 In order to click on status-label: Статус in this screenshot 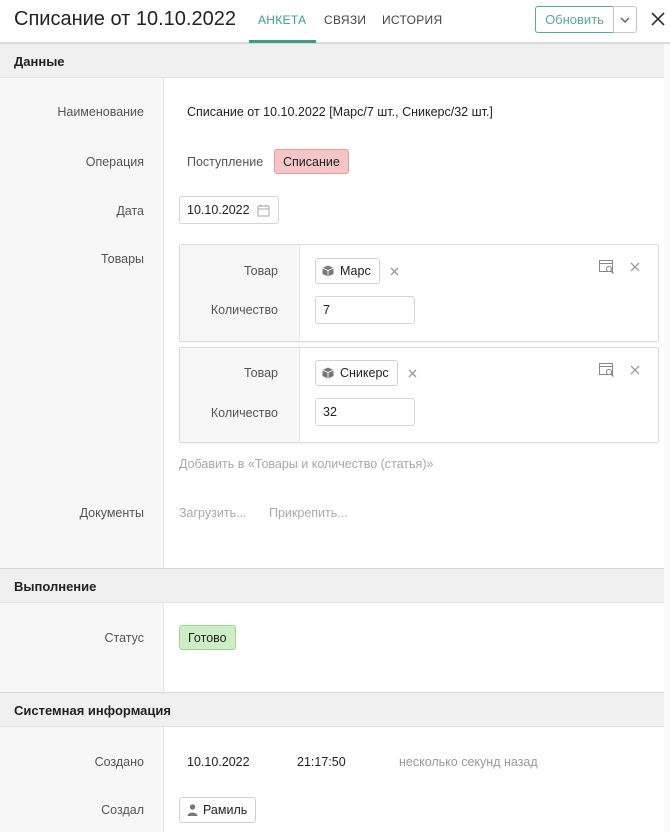, I will do `click(124, 638)`.